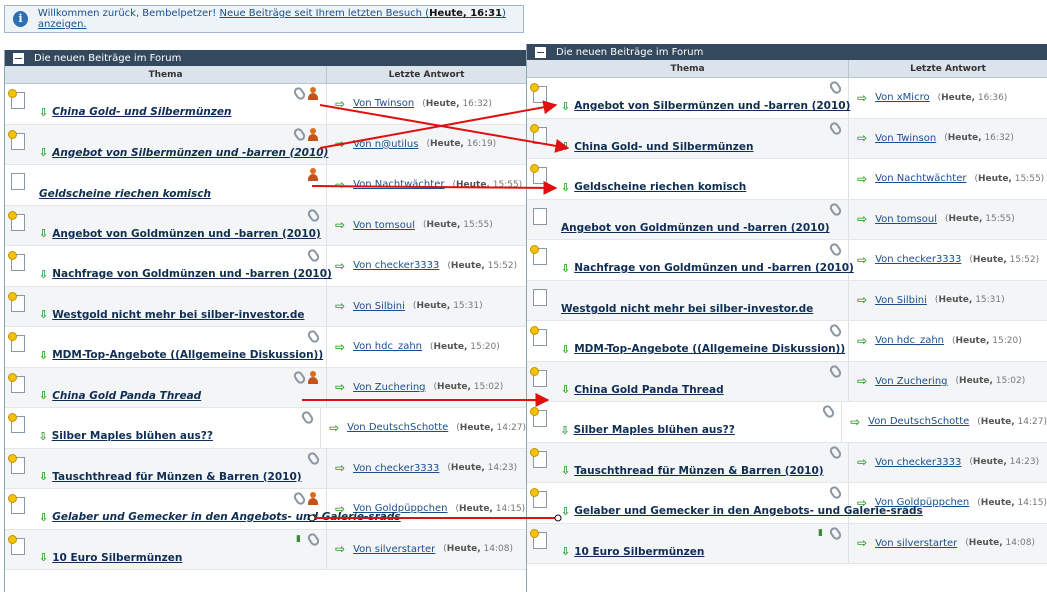  Describe the element at coordinates (972, 340) in the screenshot. I see `last-reply-day: Heute,` at that location.